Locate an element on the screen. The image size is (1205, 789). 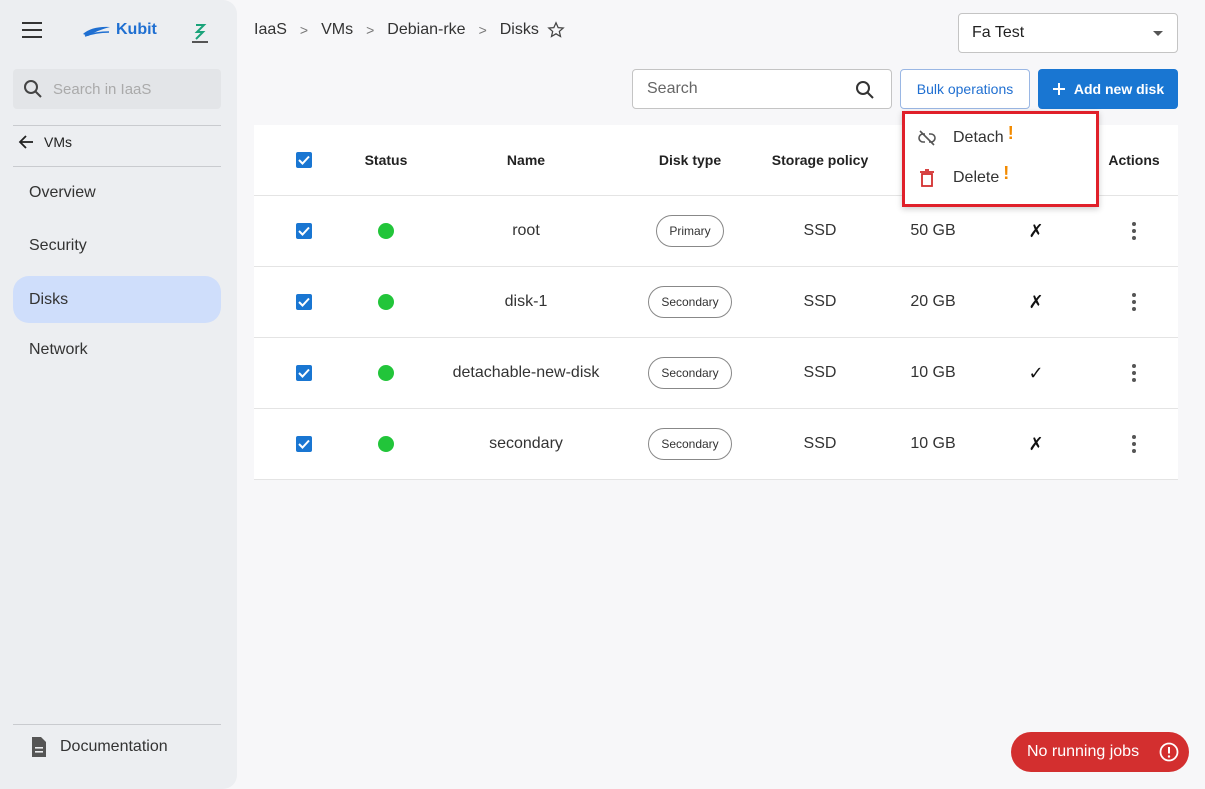
back-to-vms: VMs is located at coordinates (45, 142).